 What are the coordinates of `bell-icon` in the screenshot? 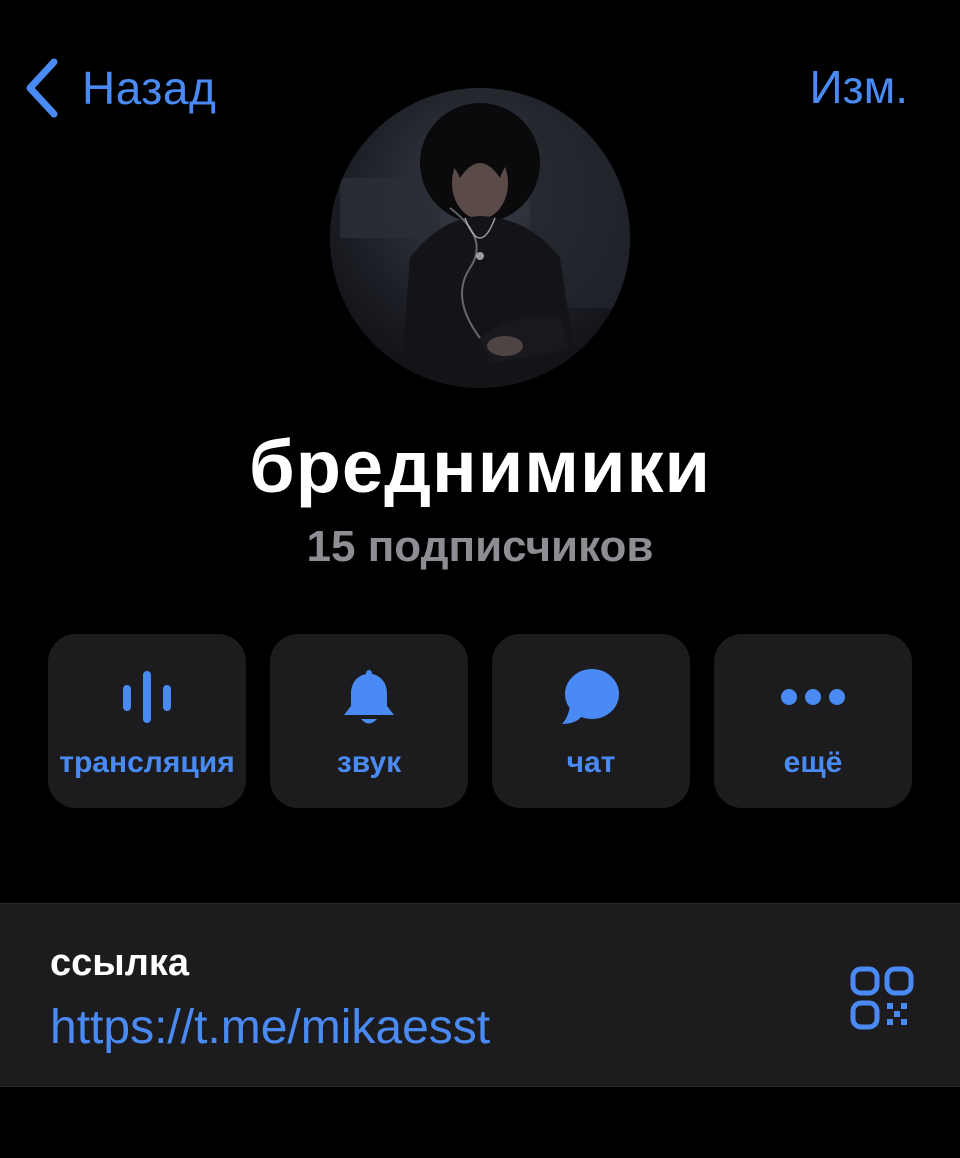 It's located at (369, 697).